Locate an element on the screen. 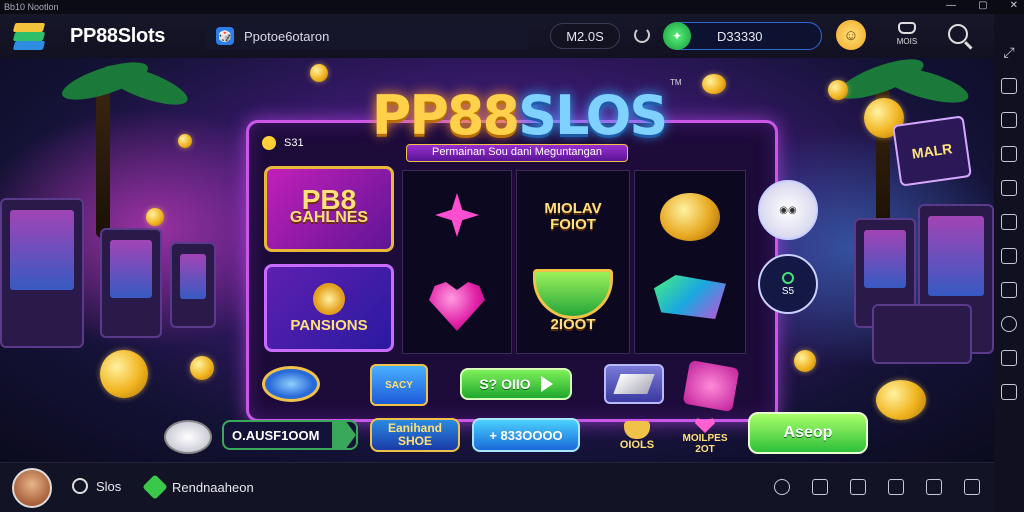 The image size is (1024, 512). shop-chip: Eanihand SHOE is located at coordinates (415, 435).